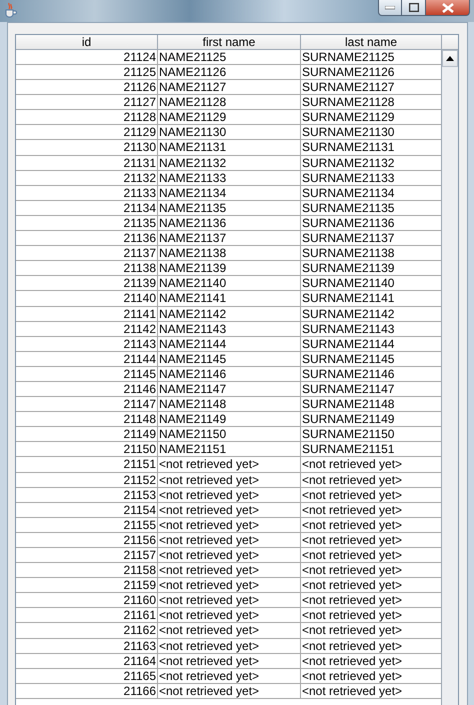  Describe the element at coordinates (87, 630) in the screenshot. I see `table-cell: 21162` at that location.